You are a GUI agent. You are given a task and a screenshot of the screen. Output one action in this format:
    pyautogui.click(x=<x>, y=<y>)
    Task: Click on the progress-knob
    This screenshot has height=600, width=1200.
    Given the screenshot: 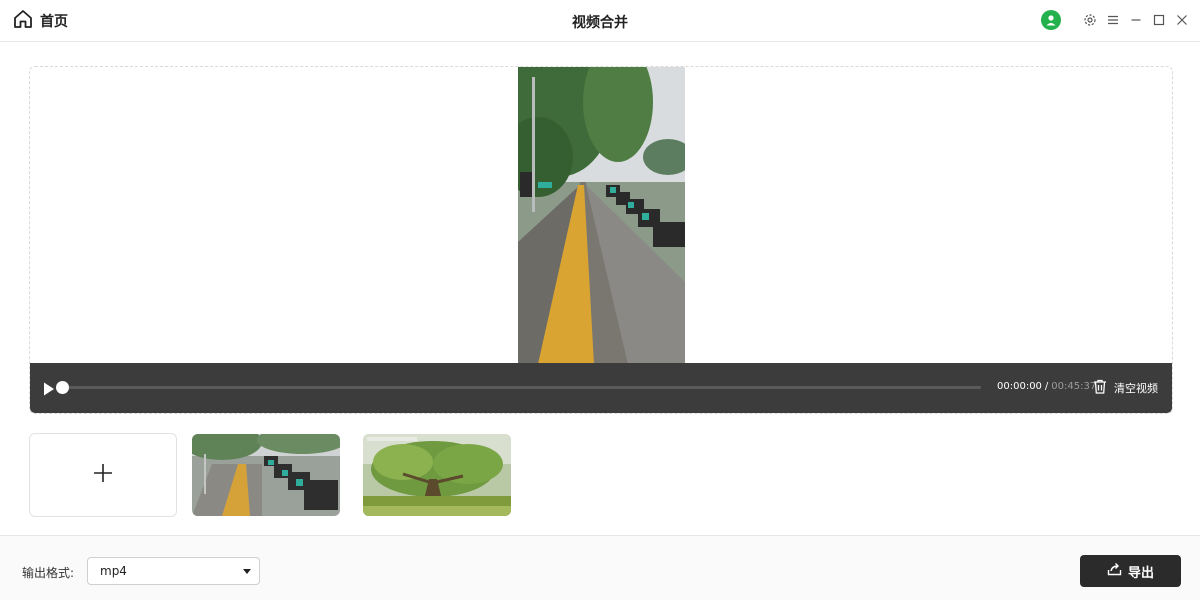 What is the action you would take?
    pyautogui.click(x=62, y=387)
    